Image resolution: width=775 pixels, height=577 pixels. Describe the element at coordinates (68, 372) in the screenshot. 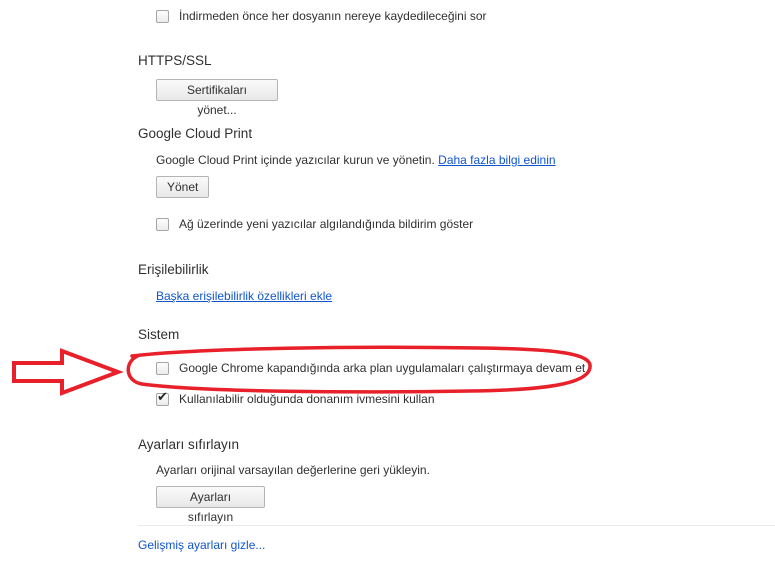

I see `right-arrow-outline-icon` at that location.